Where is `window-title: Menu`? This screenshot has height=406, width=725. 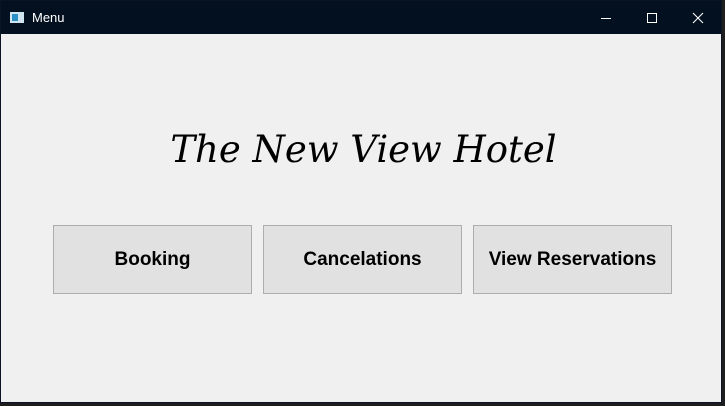 window-title: Menu is located at coordinates (48, 17).